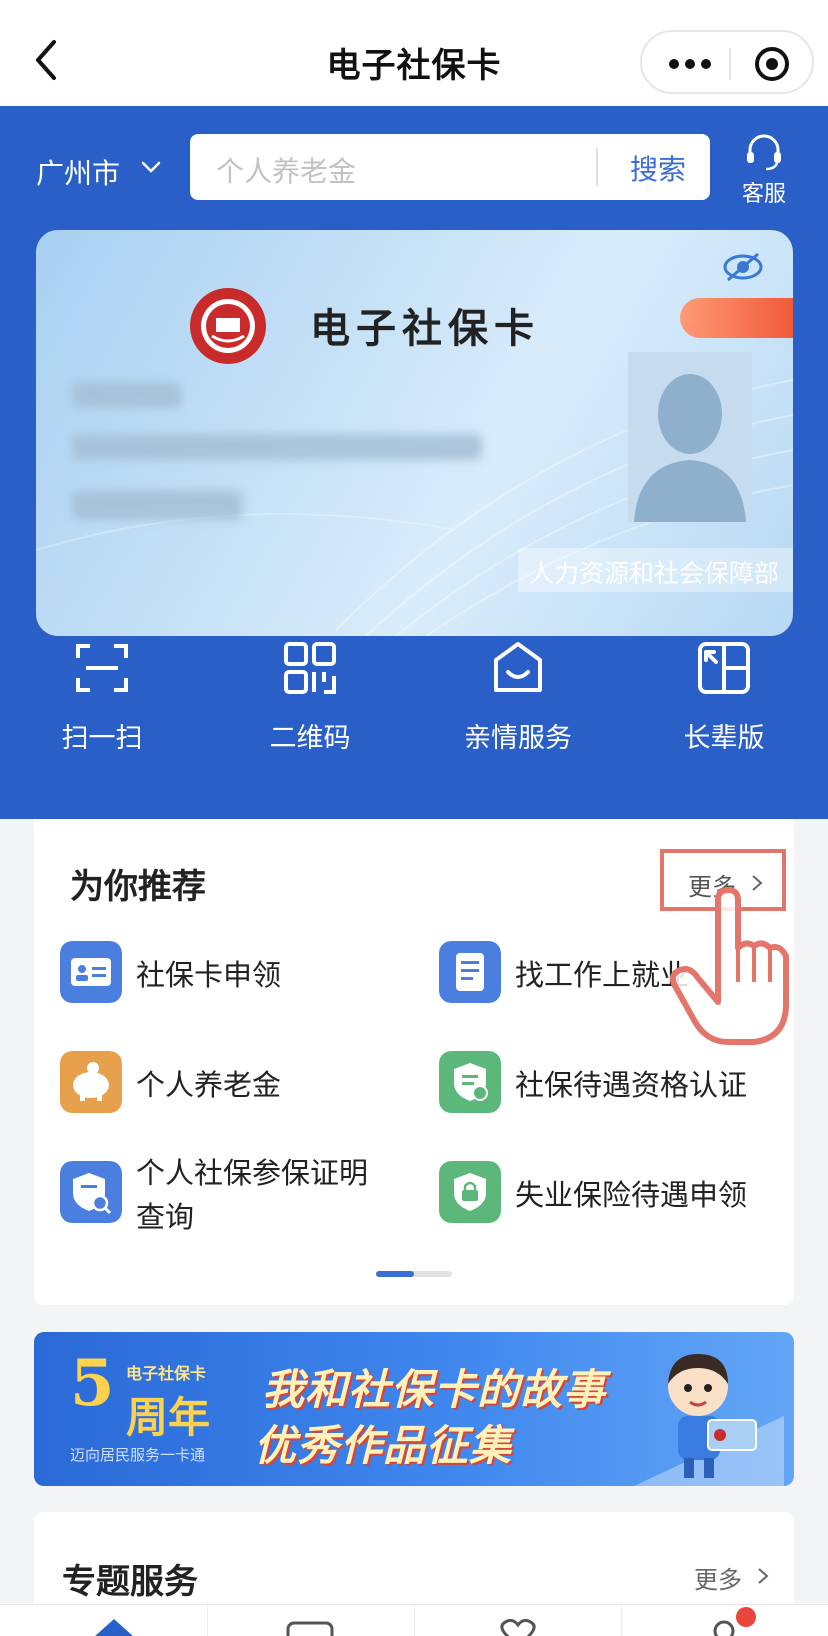 The image size is (828, 1636). What do you see at coordinates (151, 167) in the screenshot?
I see `chevron-down-icon` at bounding box center [151, 167].